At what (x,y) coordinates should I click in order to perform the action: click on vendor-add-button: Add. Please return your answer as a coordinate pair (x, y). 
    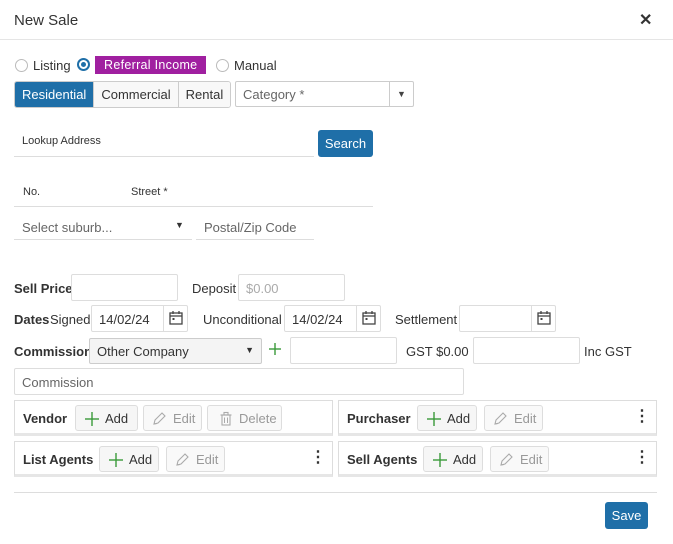
    Looking at the image, I should click on (106, 418).